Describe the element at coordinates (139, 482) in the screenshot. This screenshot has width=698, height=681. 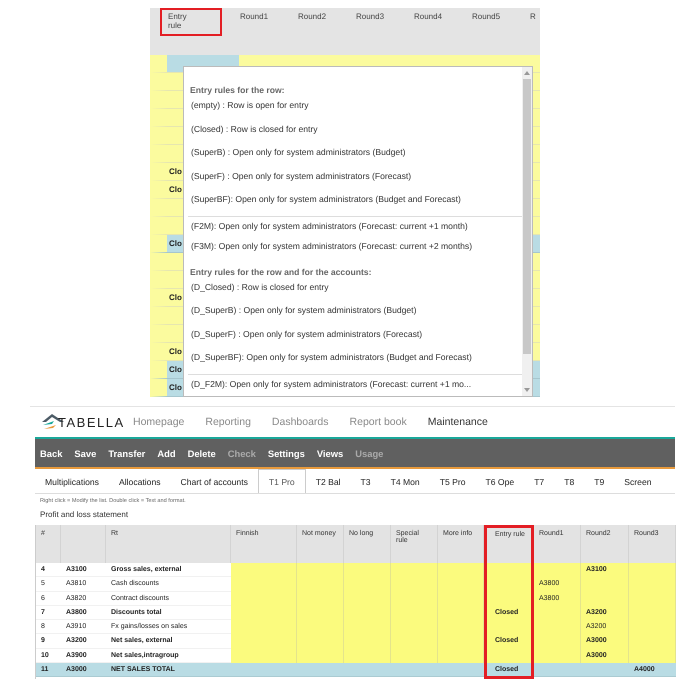
I see `tab: Allocations` at that location.